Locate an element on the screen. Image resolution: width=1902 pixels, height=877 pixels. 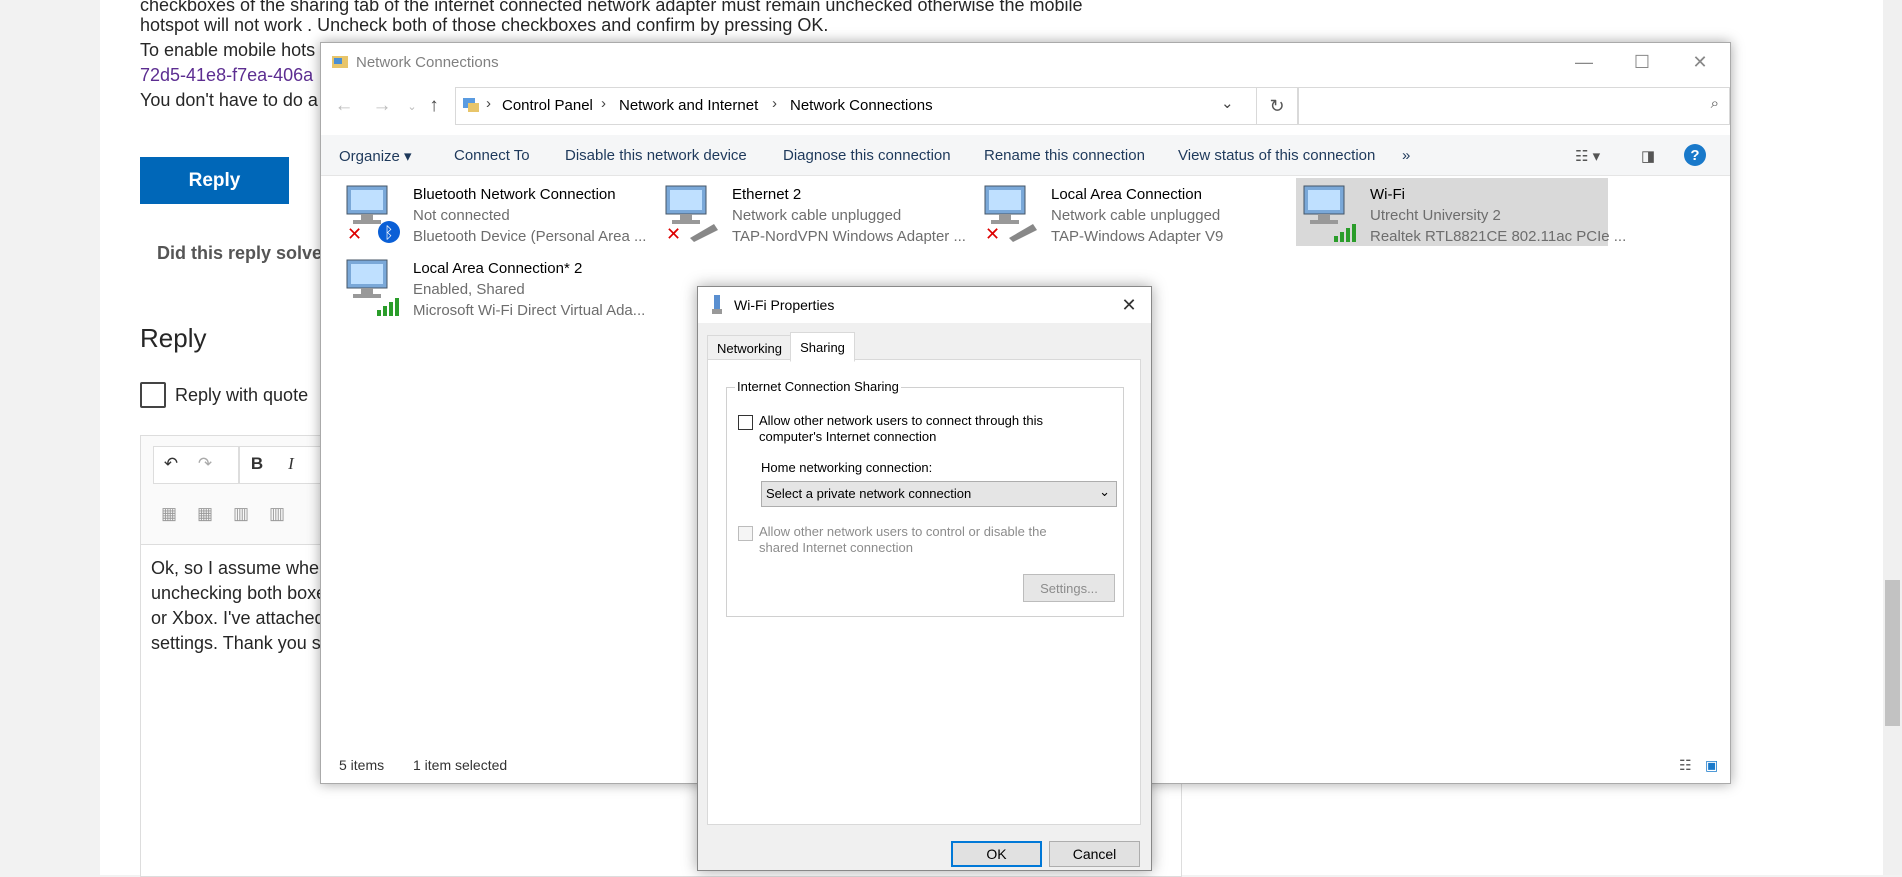
home-networking-dropdown: Select a private network connection ⌄ is located at coordinates (939, 494).